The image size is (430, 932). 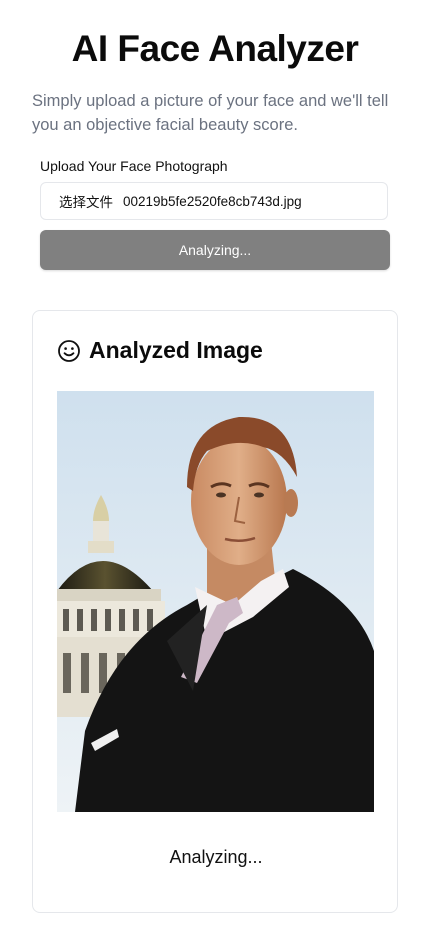 What do you see at coordinates (215, 48) in the screenshot?
I see `page-title: AI Face Analyzer` at bounding box center [215, 48].